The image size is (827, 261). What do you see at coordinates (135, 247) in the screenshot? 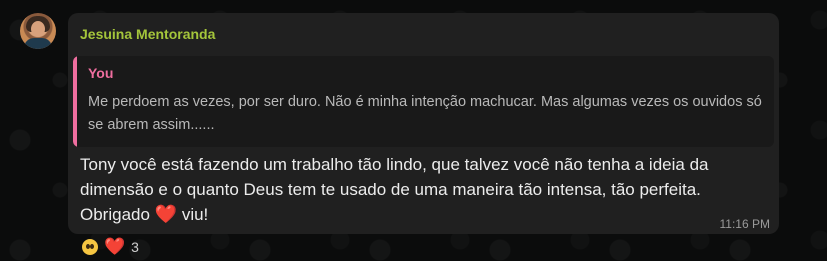
I see `reaction-count: 3` at bounding box center [135, 247].